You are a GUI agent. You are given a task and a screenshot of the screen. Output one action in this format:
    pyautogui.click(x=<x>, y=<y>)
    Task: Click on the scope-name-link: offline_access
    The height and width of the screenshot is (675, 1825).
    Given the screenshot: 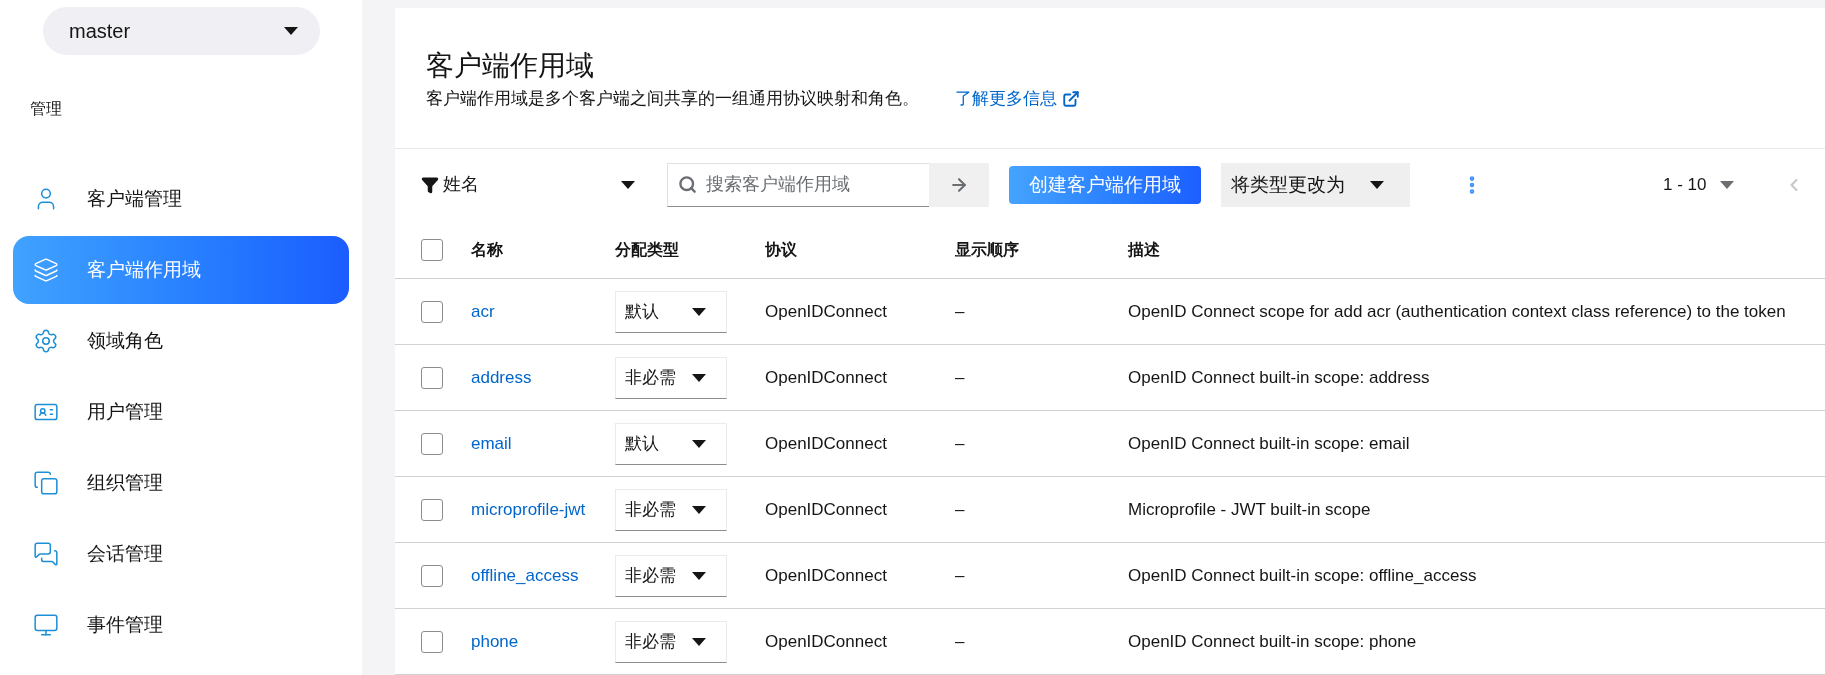 What is the action you would take?
    pyautogui.click(x=525, y=575)
    